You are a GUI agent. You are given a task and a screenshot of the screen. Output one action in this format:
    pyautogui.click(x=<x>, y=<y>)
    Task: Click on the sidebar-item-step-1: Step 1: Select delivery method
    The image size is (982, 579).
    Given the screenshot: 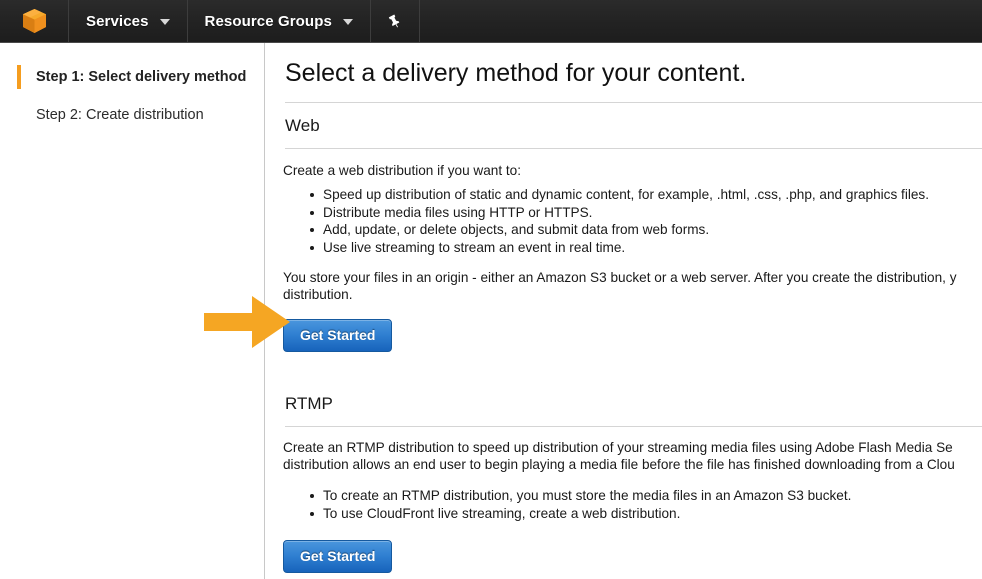 What is the action you would take?
    pyautogui.click(x=132, y=77)
    